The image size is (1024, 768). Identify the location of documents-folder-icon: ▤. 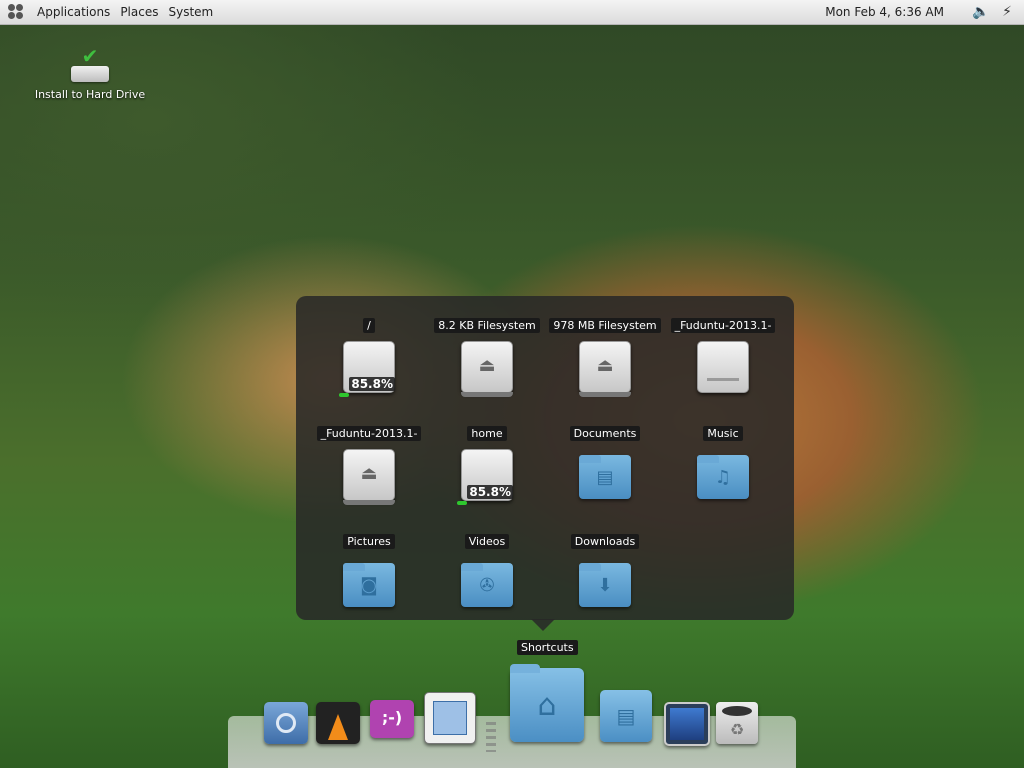
(626, 716).